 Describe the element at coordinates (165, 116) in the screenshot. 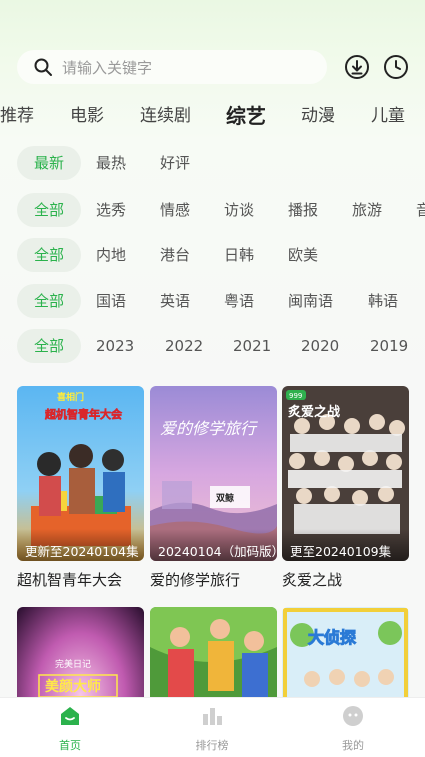

I see `tab-series: 连续剧` at that location.